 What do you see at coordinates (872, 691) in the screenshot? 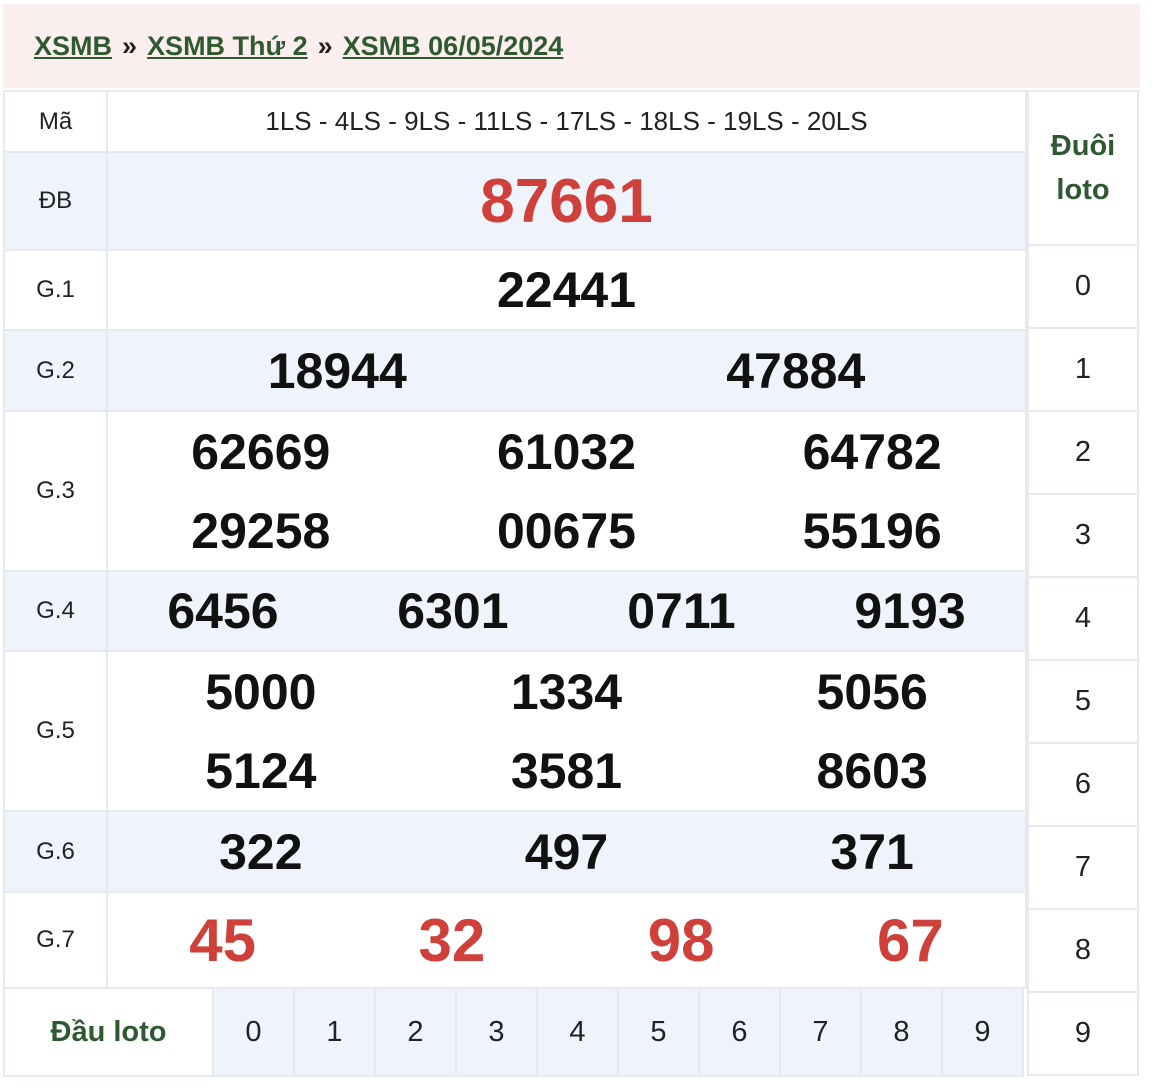
I see `g5-value: 5056` at bounding box center [872, 691].